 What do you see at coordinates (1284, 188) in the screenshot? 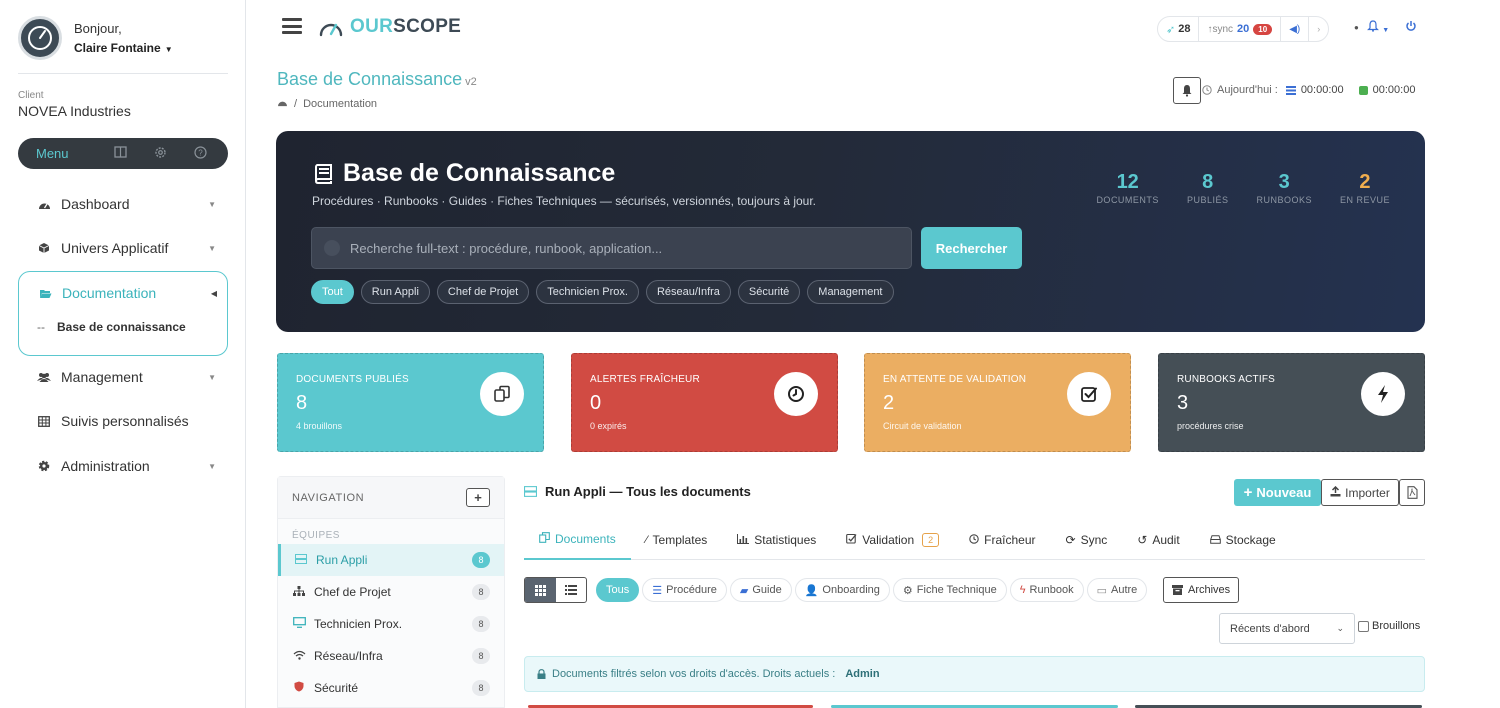
I see `stat-runbooks: 3 RUNBOOKS` at bounding box center [1284, 188].